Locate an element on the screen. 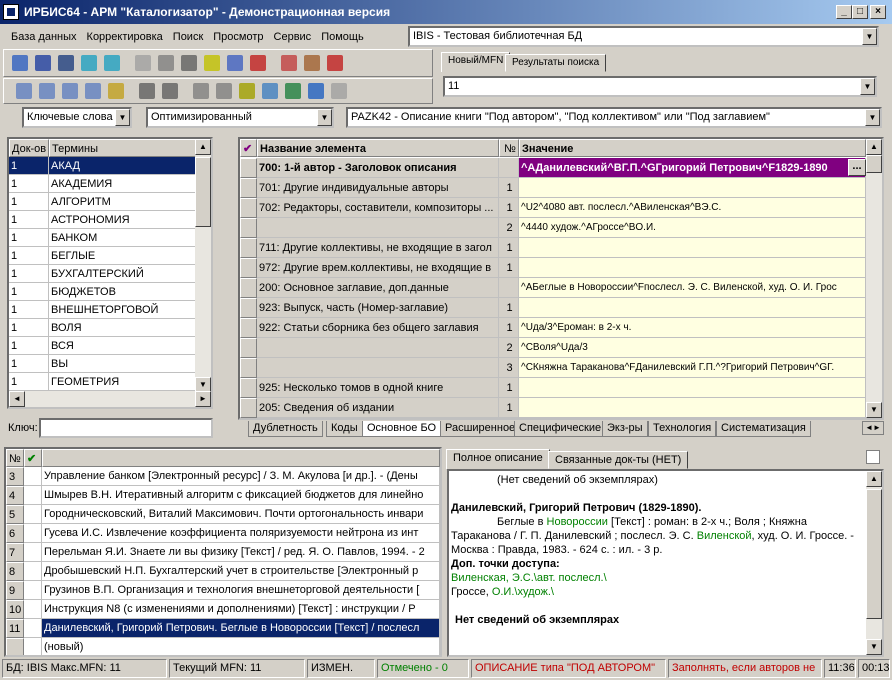  dictionary-hscrollbar: ◄ ► is located at coordinates (110, 399).